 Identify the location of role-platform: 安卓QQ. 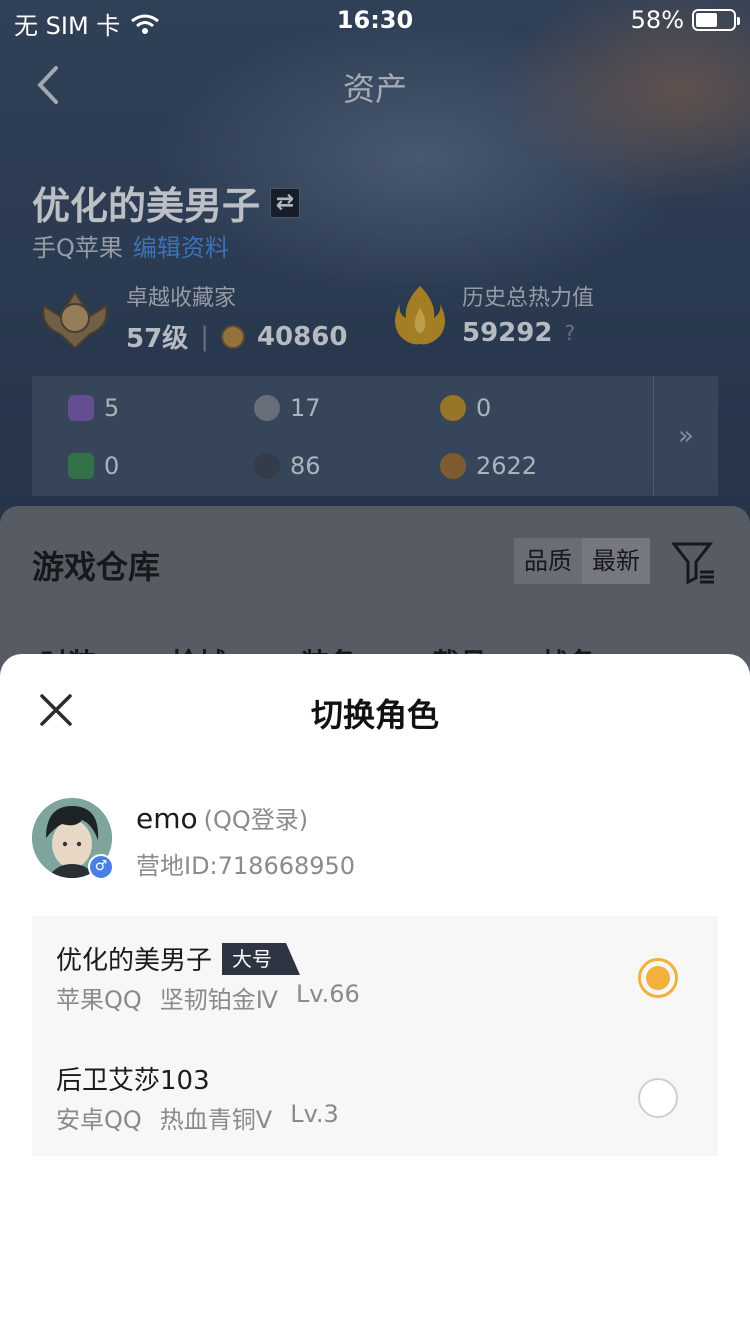
(99, 1120).